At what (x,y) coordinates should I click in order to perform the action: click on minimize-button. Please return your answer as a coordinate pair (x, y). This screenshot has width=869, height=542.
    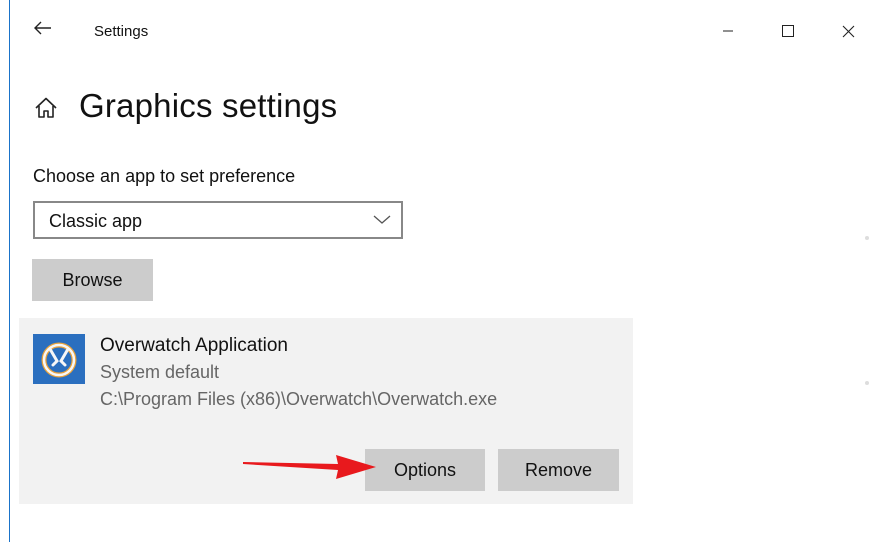
    Looking at the image, I should click on (728, 31).